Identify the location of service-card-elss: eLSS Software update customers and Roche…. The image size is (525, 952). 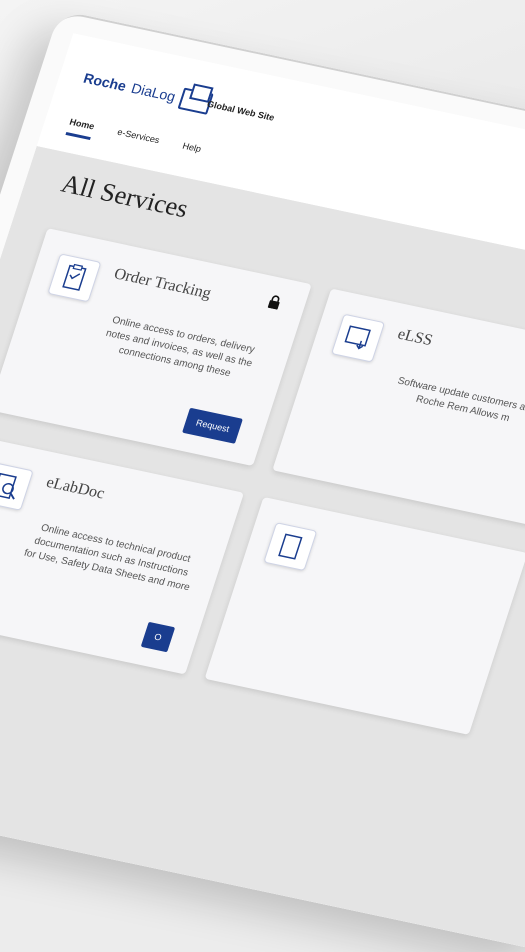
(398, 407).